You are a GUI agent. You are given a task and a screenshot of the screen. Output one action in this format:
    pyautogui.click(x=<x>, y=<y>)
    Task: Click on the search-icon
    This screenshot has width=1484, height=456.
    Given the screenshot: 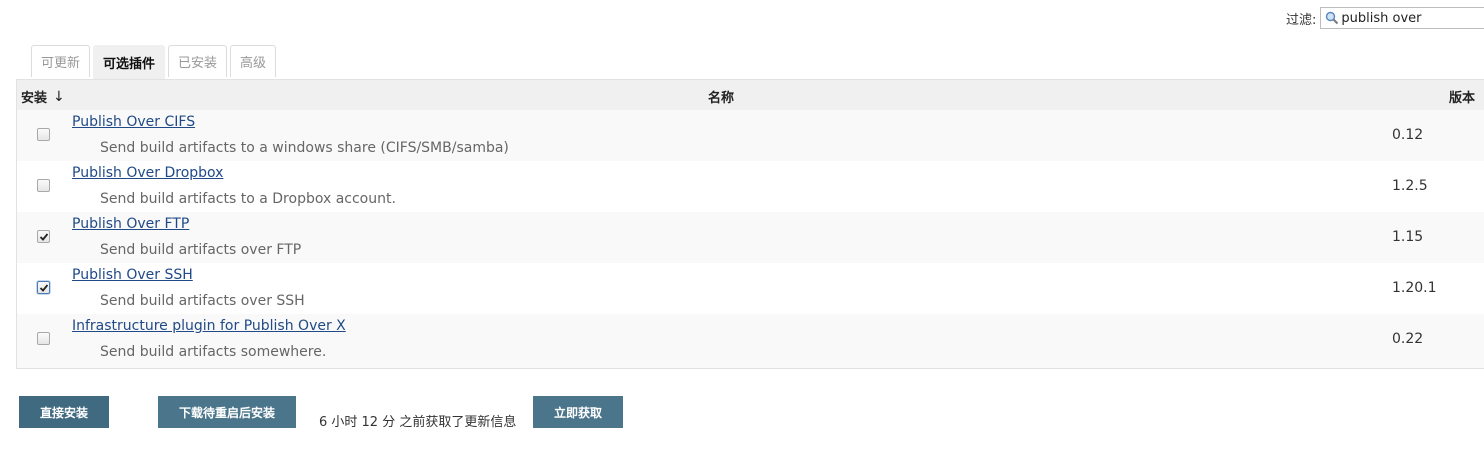 What is the action you would take?
    pyautogui.click(x=1332, y=18)
    